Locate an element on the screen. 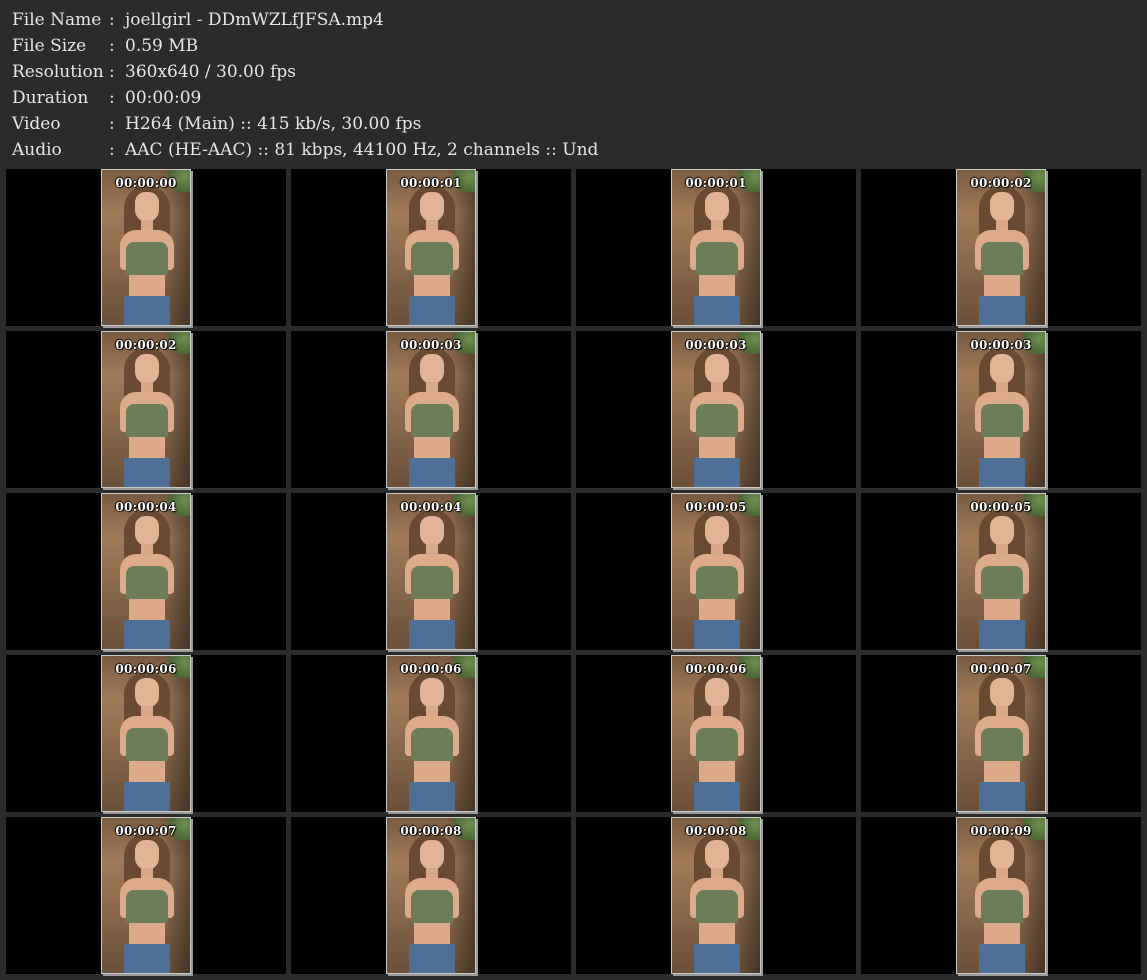 The height and width of the screenshot is (980, 1147). file-size-value: 0.59 MB is located at coordinates (162, 46).